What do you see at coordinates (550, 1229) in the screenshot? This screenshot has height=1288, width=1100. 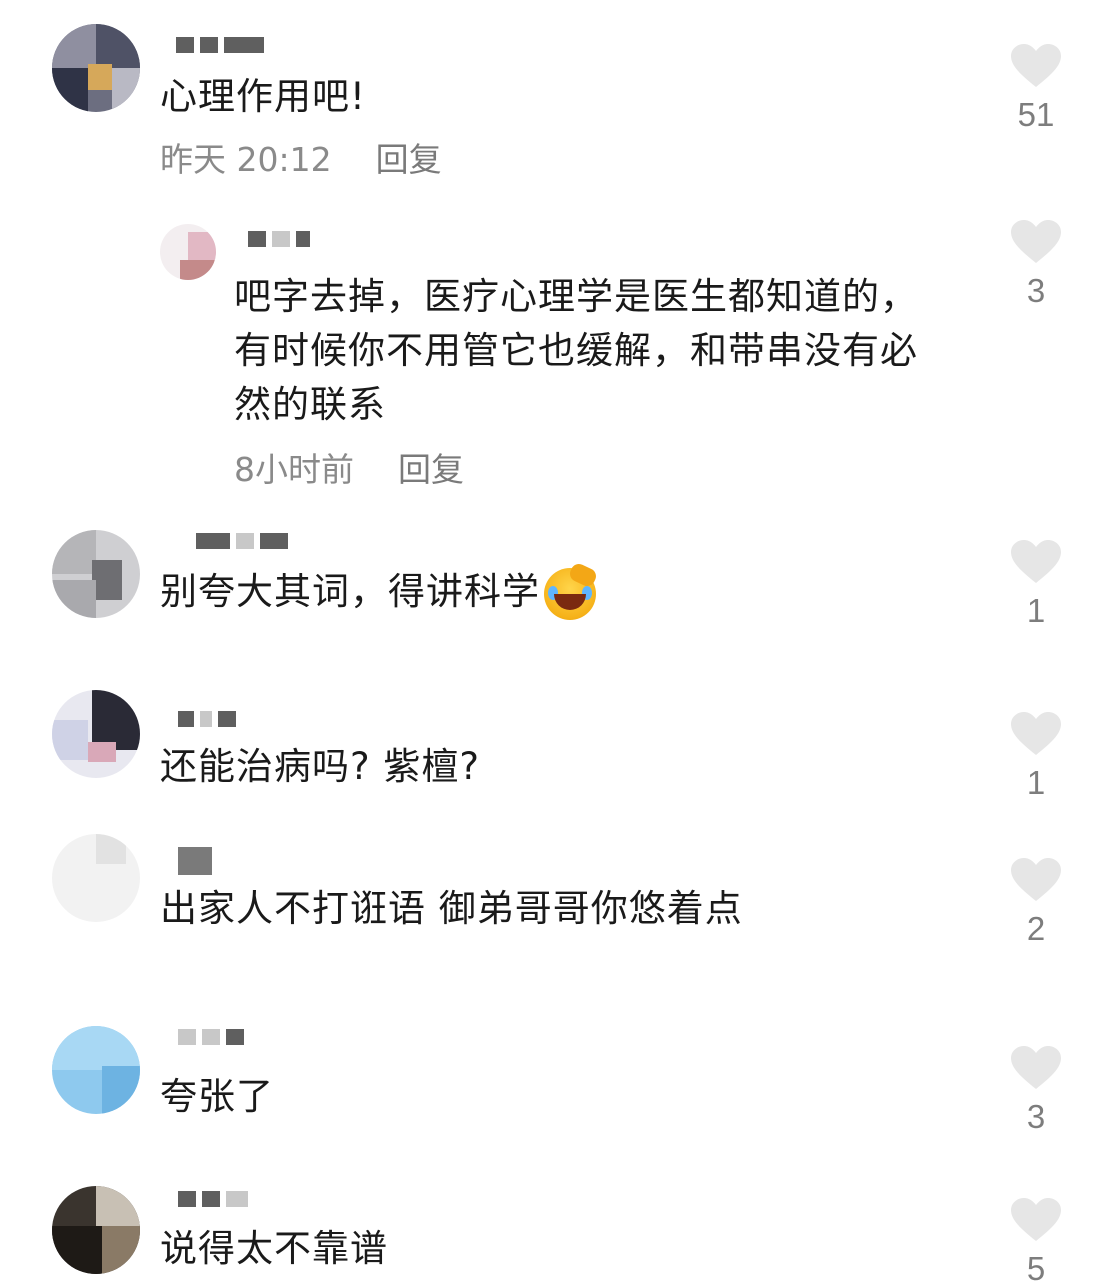 I see `comment-item: 说得太不靠谱 5` at bounding box center [550, 1229].